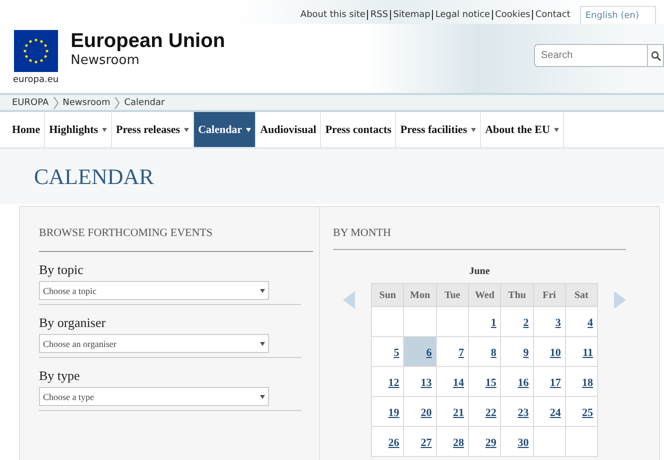  I want to click on page-title: CALENDAR, so click(94, 177).